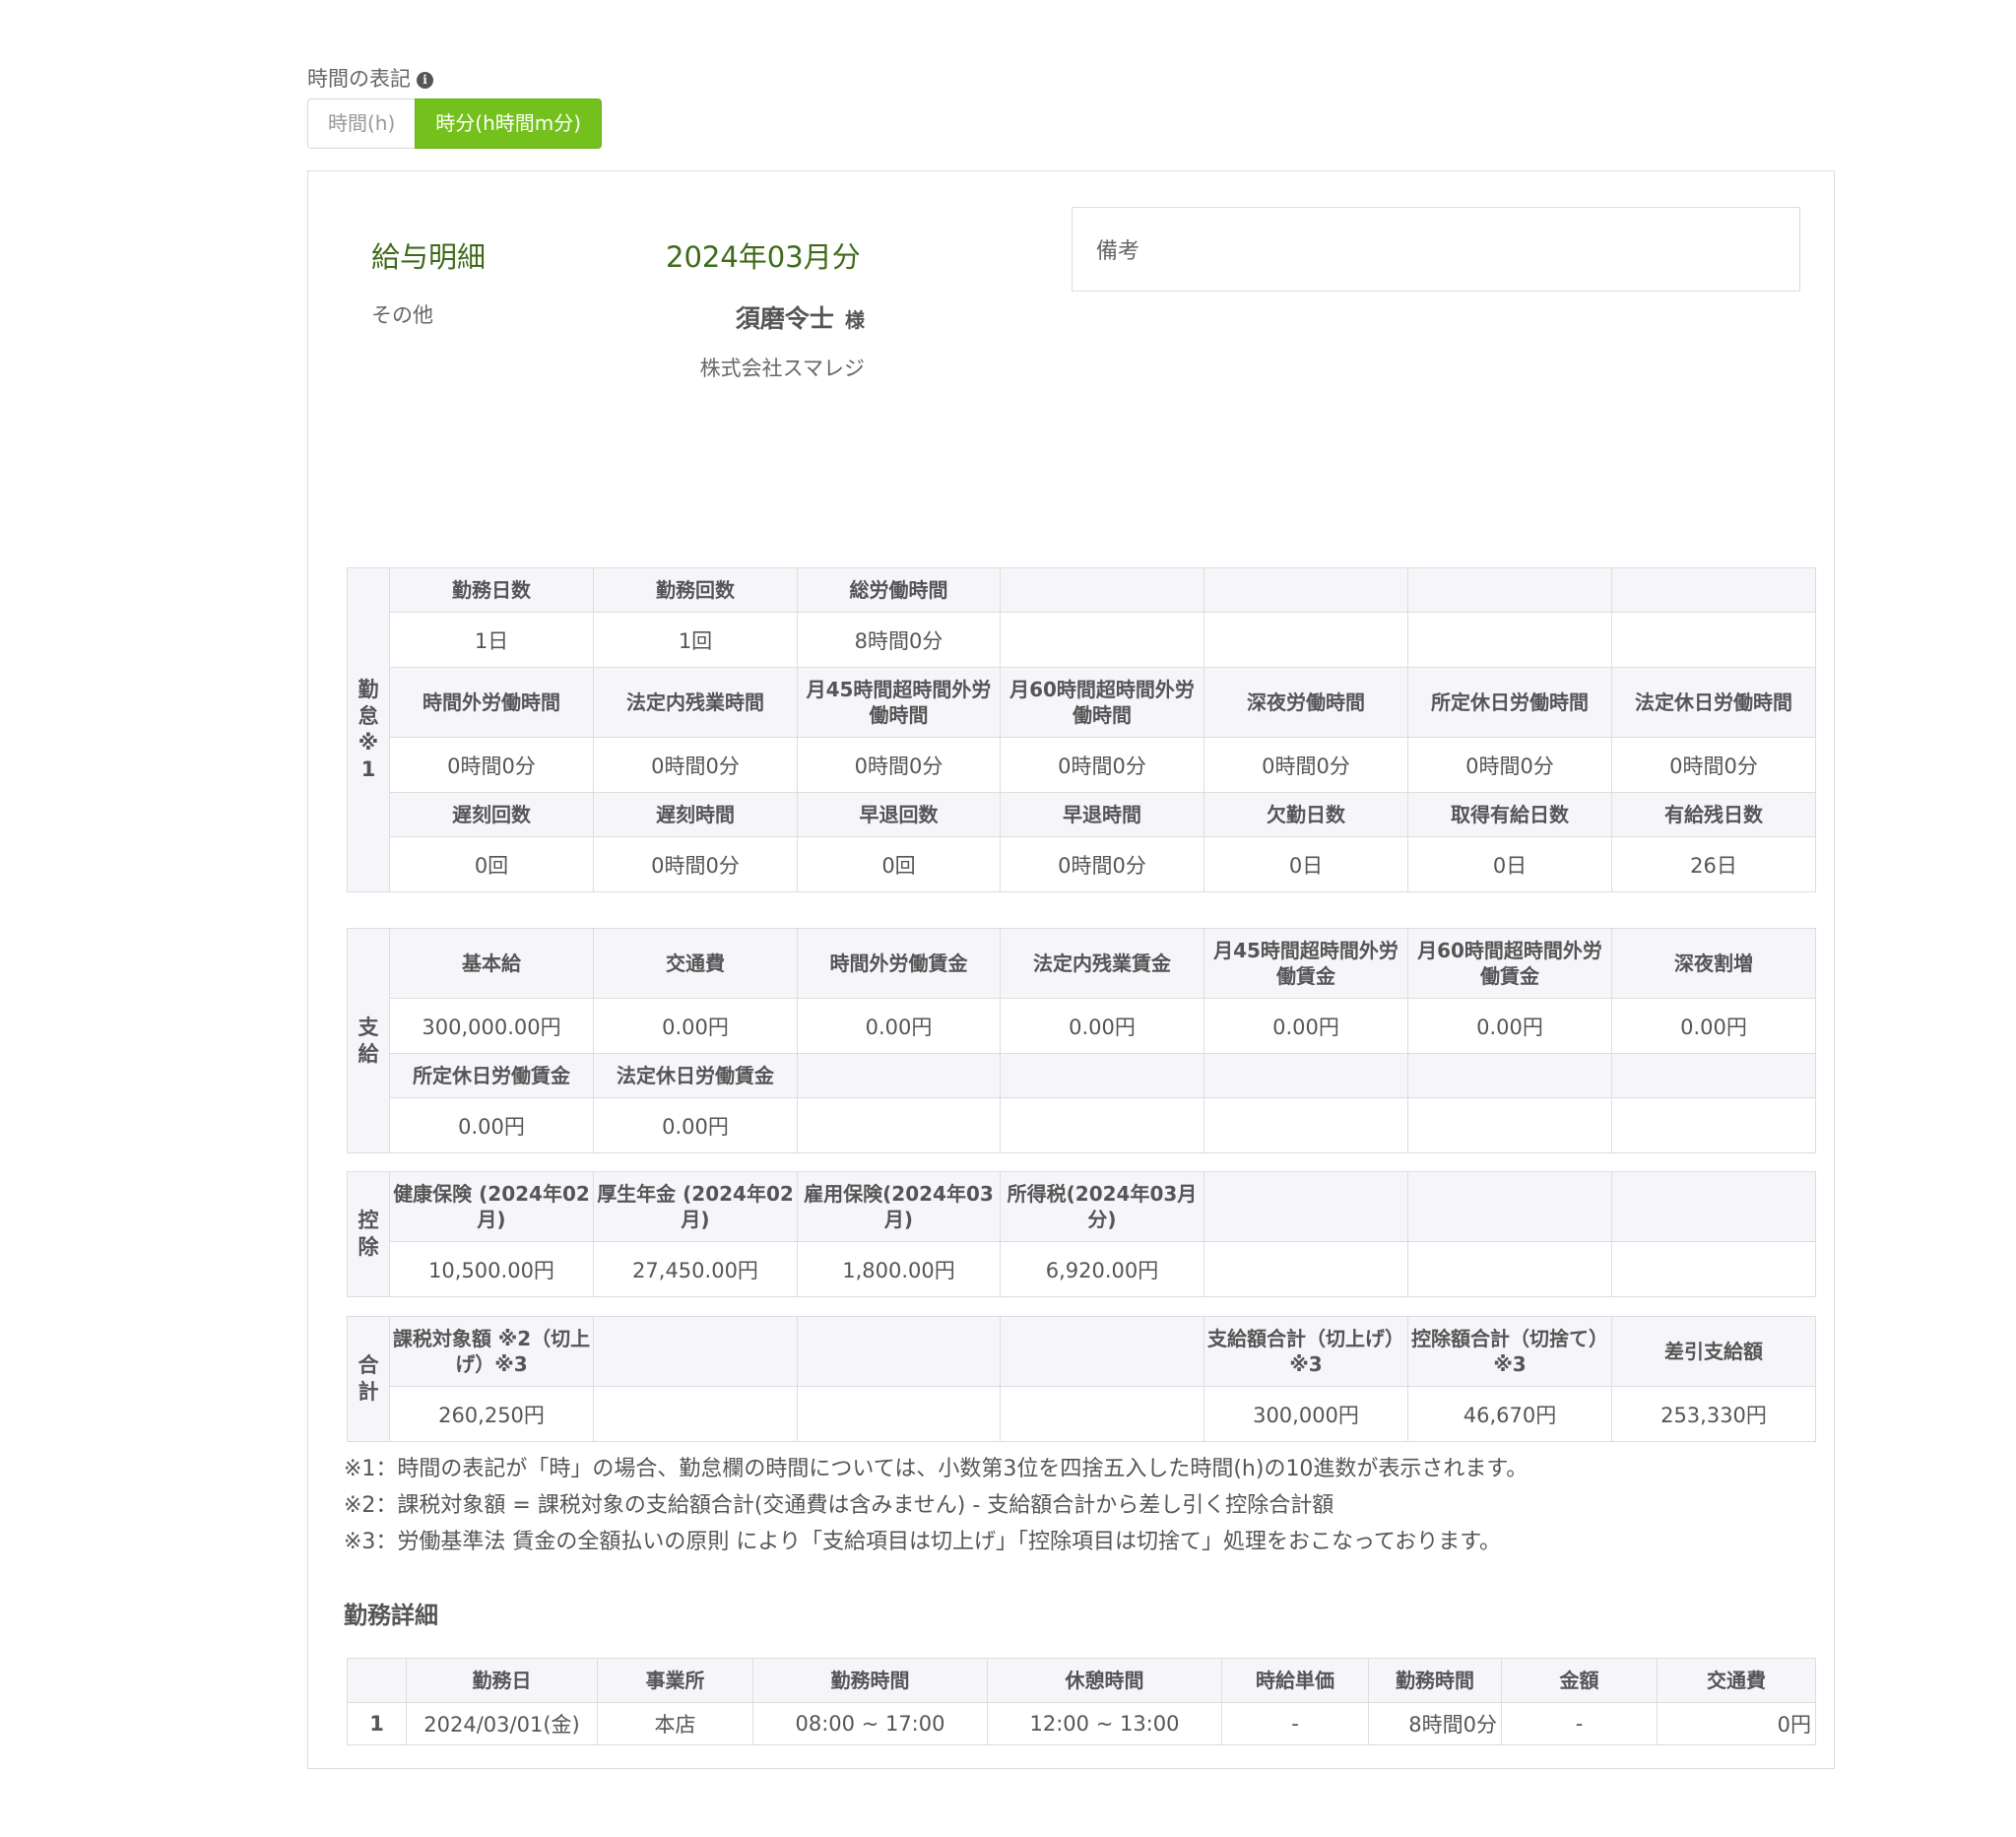  Describe the element at coordinates (1118, 251) in the screenshot. I see `remarks-label: 備考` at that location.